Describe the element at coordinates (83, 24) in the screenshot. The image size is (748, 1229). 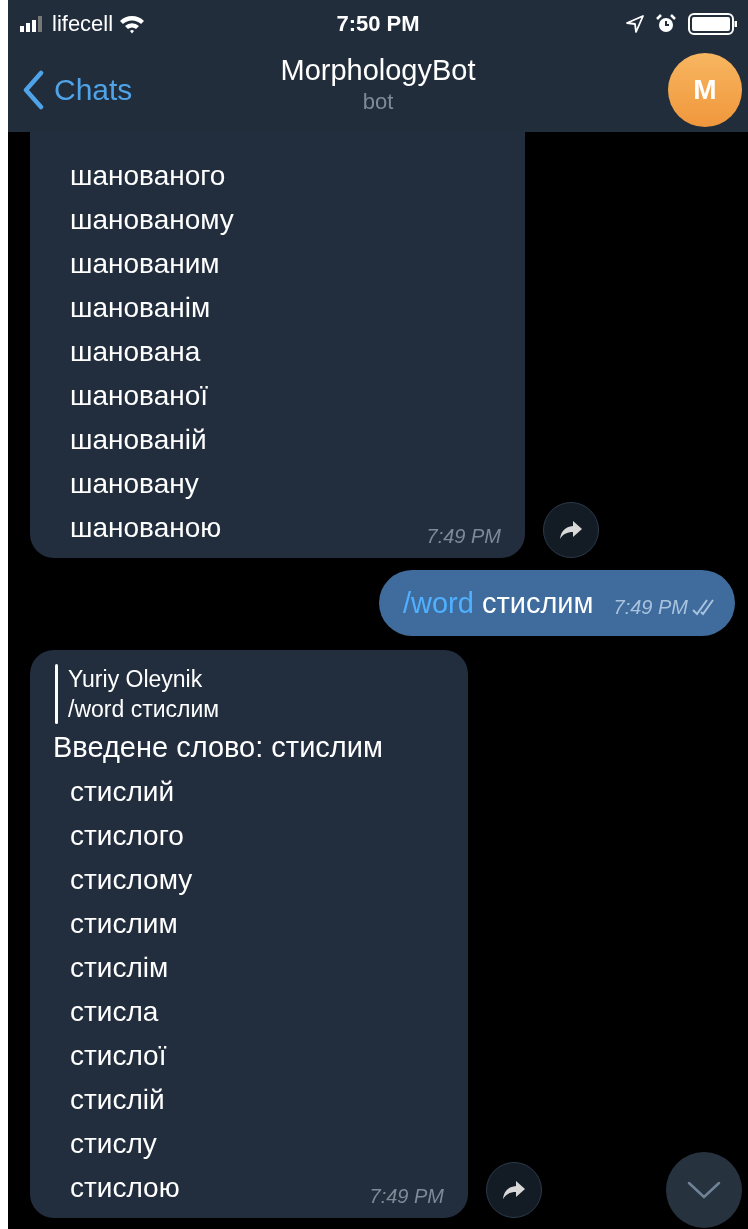
I see `carrier-name: lifecell` at that location.